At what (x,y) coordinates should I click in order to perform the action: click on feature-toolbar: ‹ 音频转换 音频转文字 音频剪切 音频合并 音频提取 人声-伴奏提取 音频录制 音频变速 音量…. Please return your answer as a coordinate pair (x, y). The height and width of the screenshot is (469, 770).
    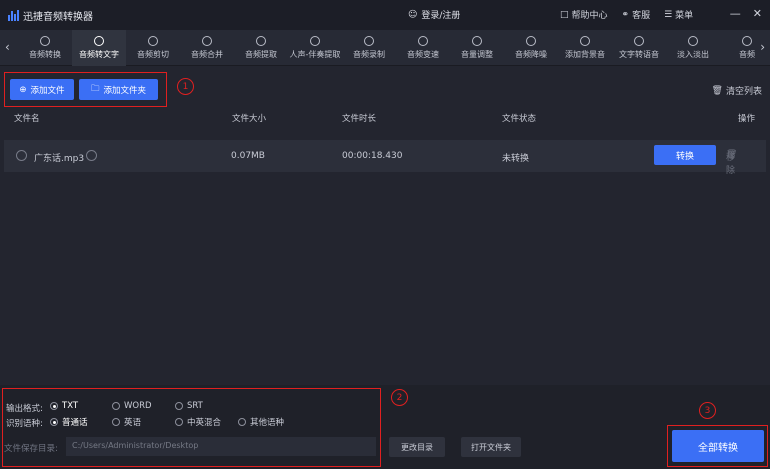
    Looking at the image, I should click on (385, 48).